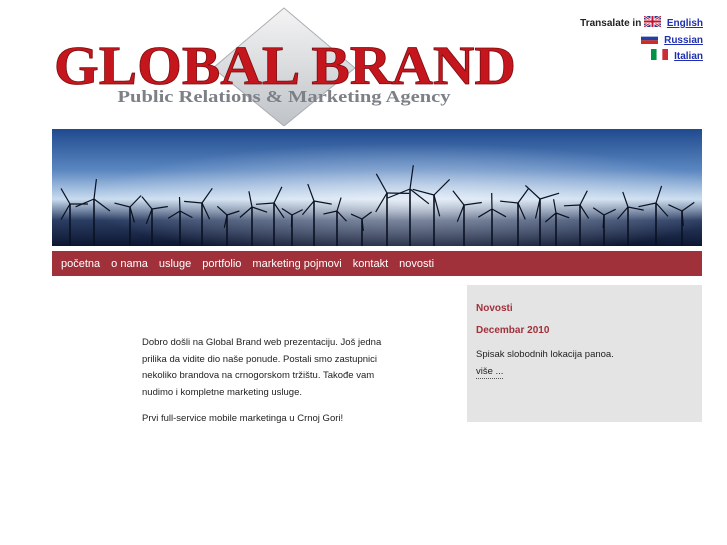  What do you see at coordinates (685, 23) in the screenshot?
I see `language-link-english: English` at bounding box center [685, 23].